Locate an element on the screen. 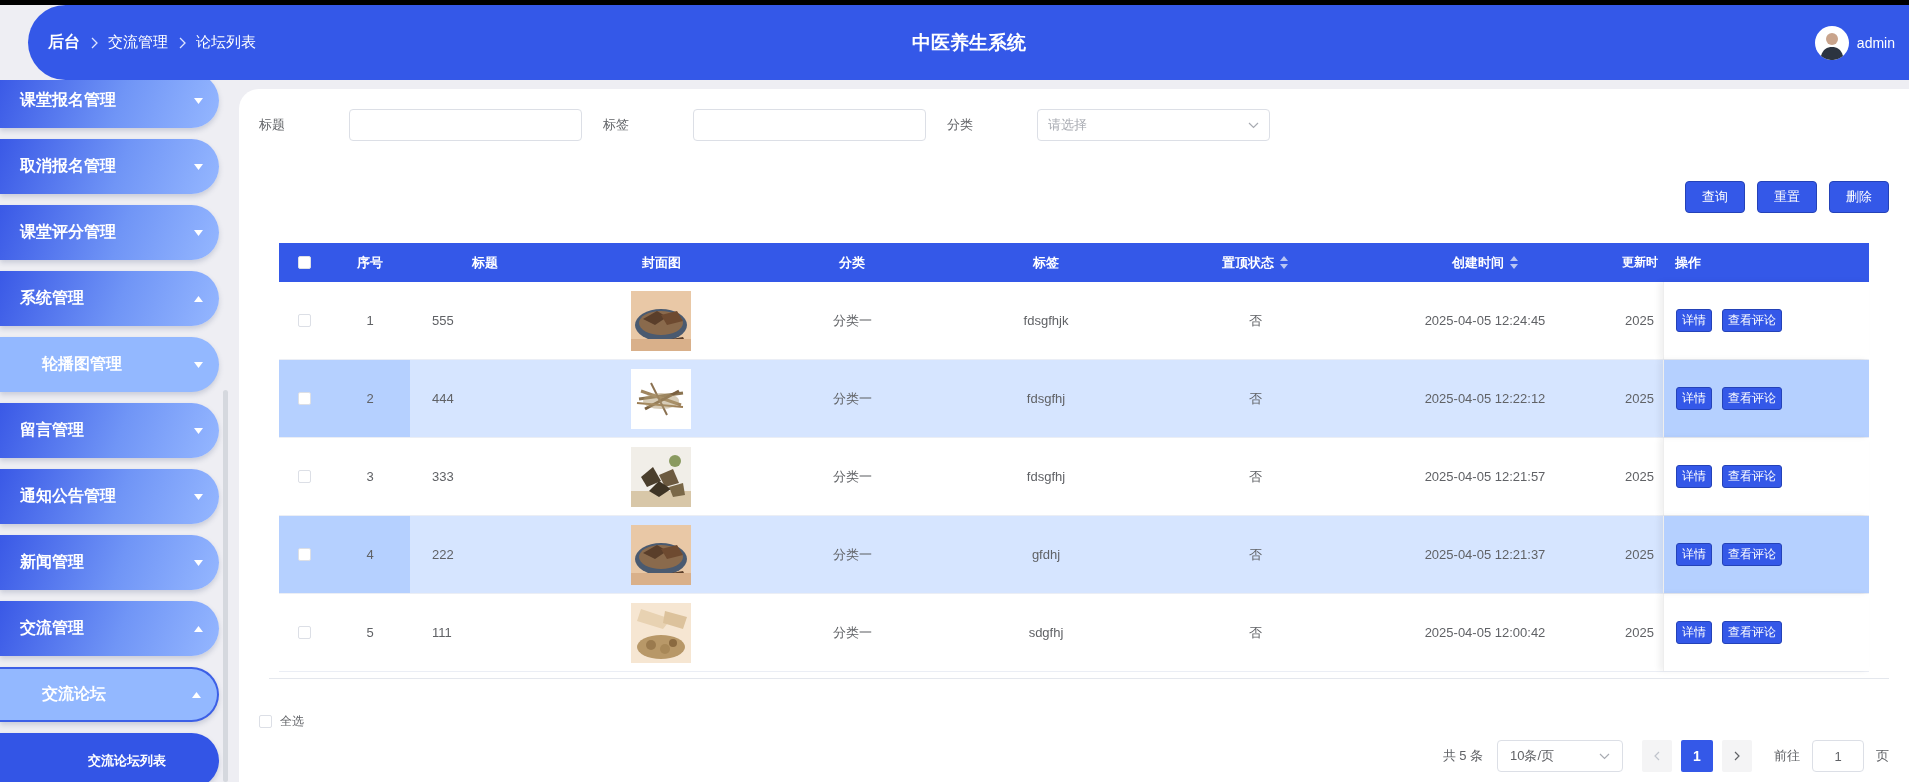 This screenshot has height=782, width=1909. avatar-icon is located at coordinates (1831, 42).